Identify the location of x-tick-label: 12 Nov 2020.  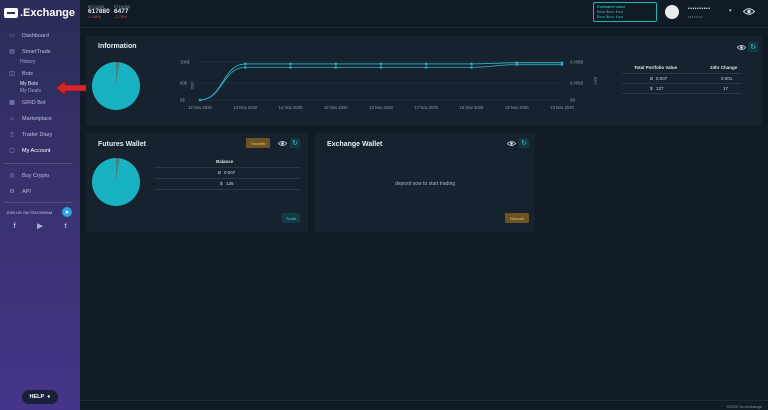
(200, 107).